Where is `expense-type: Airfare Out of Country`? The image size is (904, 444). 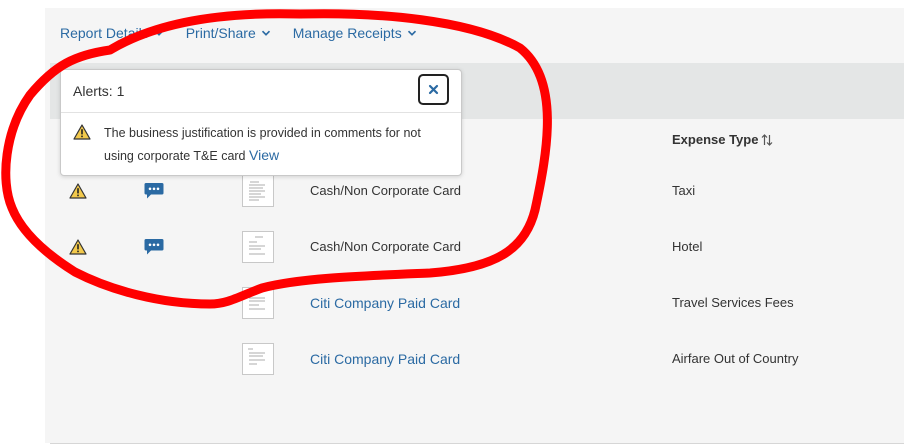 expense-type: Airfare Out of Country is located at coordinates (735, 358).